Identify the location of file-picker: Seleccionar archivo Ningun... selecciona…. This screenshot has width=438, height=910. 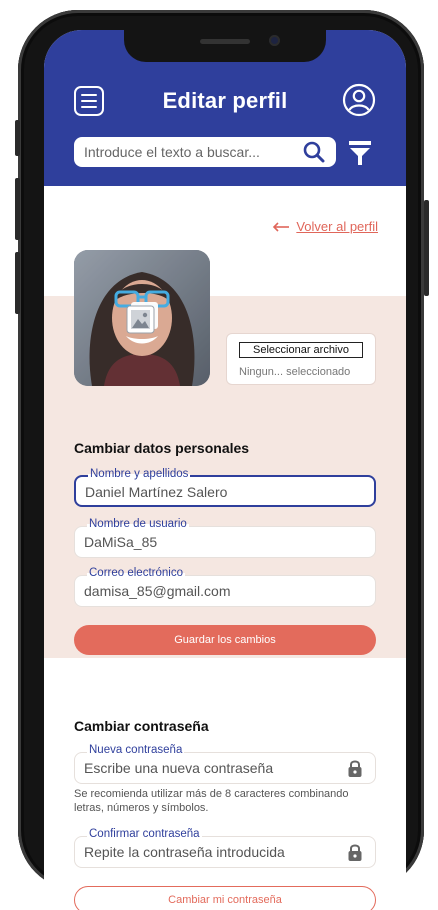
(301, 359).